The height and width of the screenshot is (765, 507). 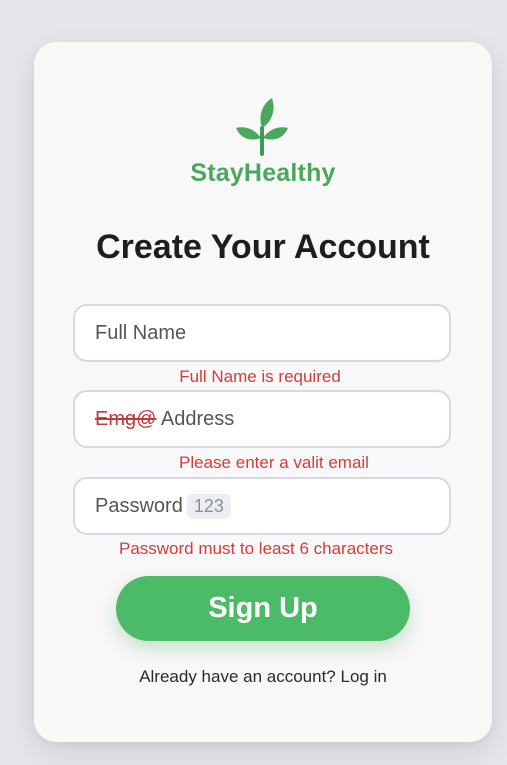 I want to click on password-placeholder: Password, so click(x=139, y=505).